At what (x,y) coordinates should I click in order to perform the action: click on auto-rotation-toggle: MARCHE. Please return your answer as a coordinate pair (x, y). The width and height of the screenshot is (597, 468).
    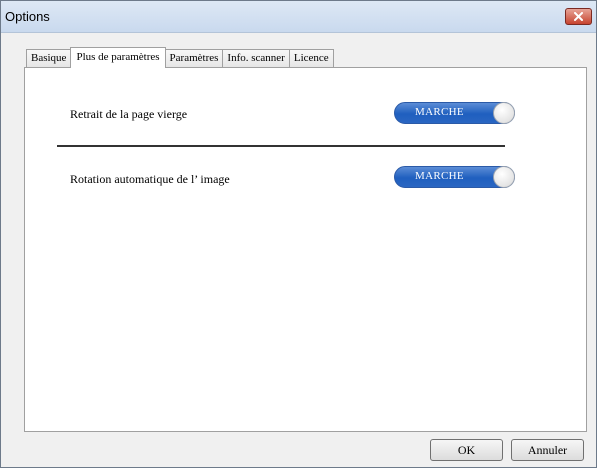
    Looking at the image, I should click on (454, 177).